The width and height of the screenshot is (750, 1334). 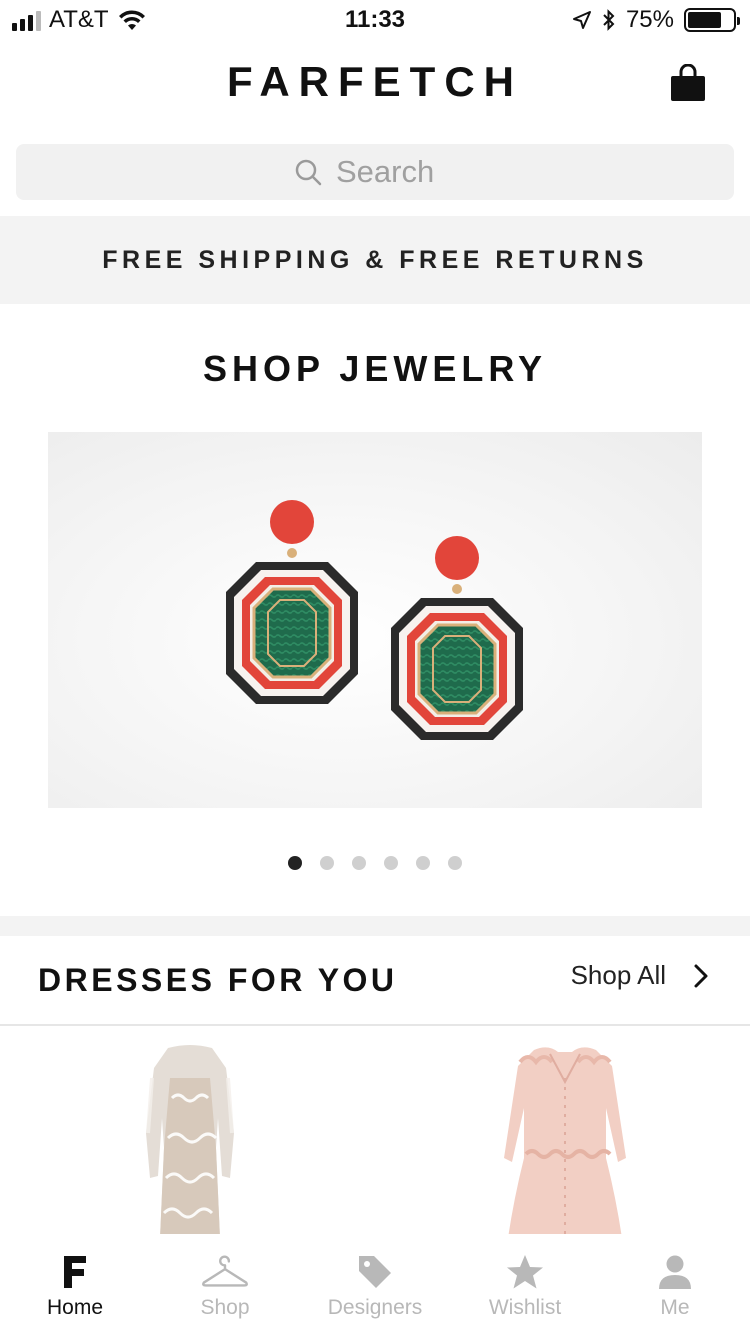 I want to click on section-divider, so click(x=375, y=926).